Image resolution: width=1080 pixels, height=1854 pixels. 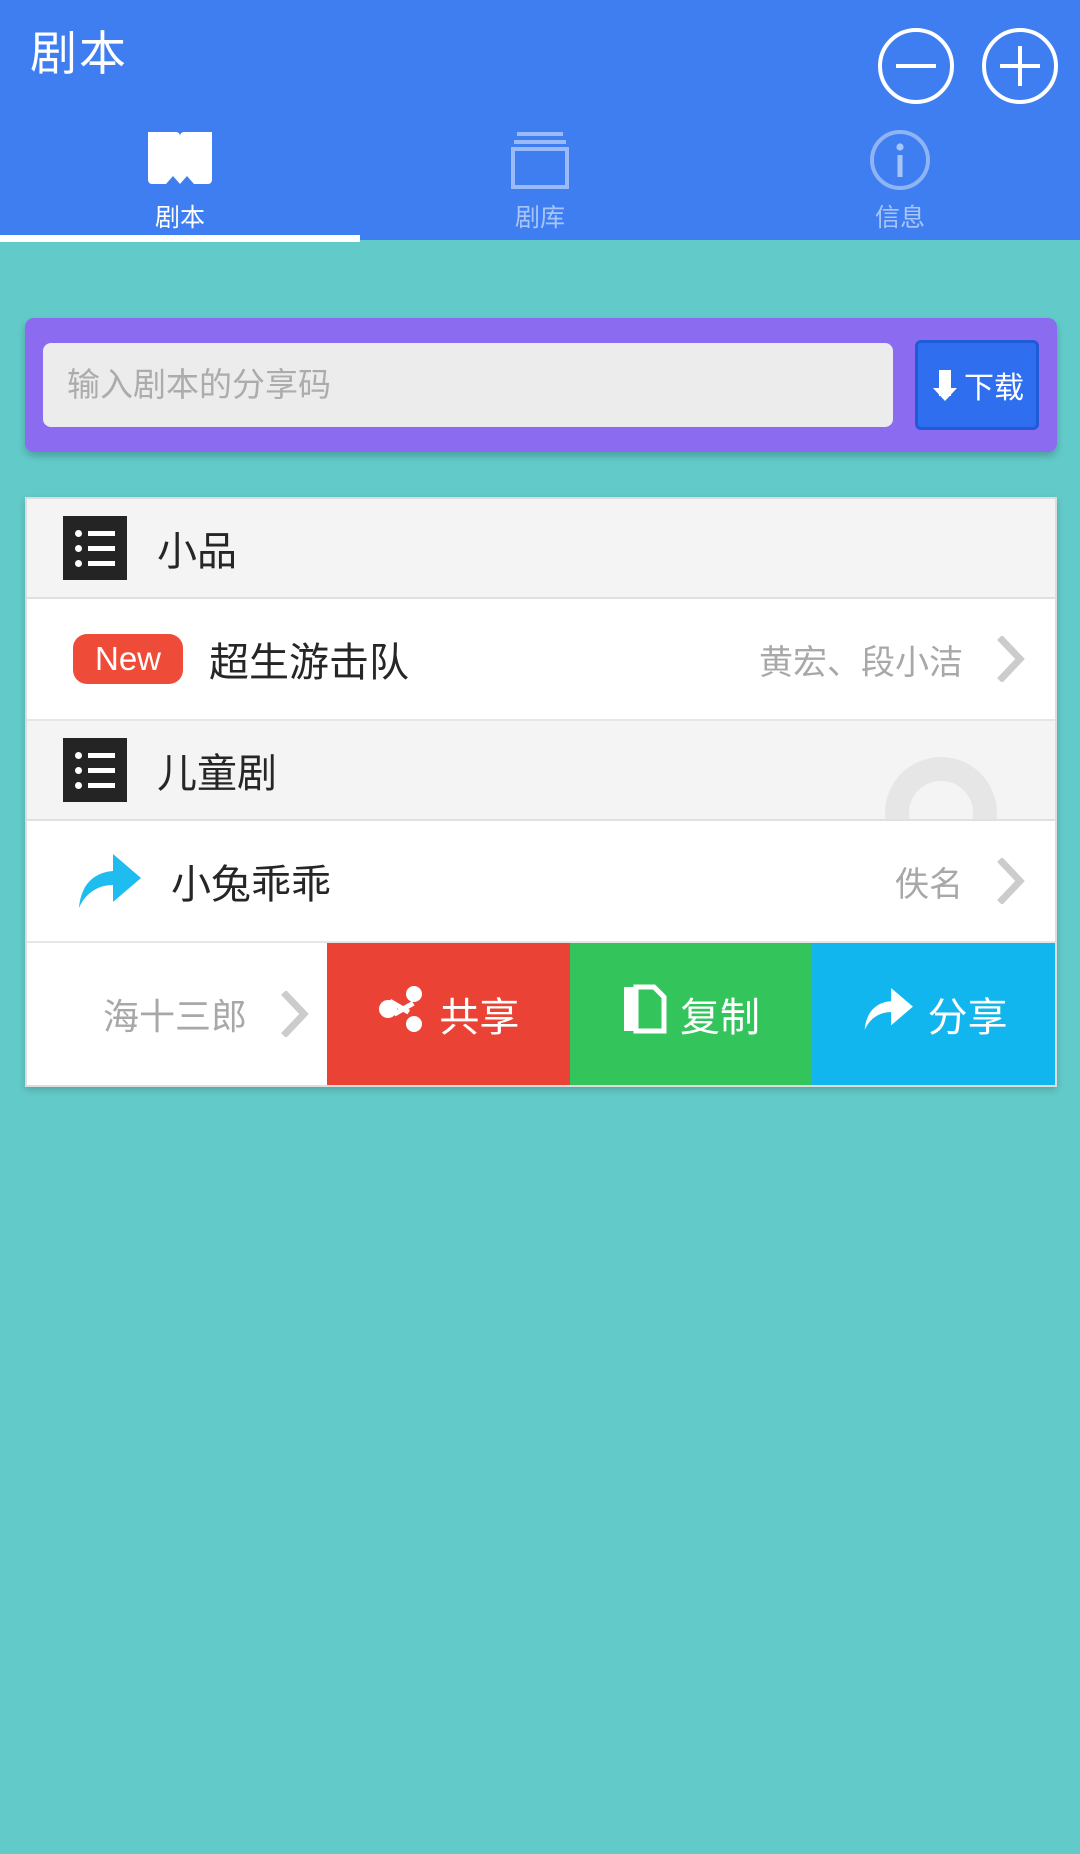 I want to click on copy-action-label: 复制, so click(x=720, y=1018).